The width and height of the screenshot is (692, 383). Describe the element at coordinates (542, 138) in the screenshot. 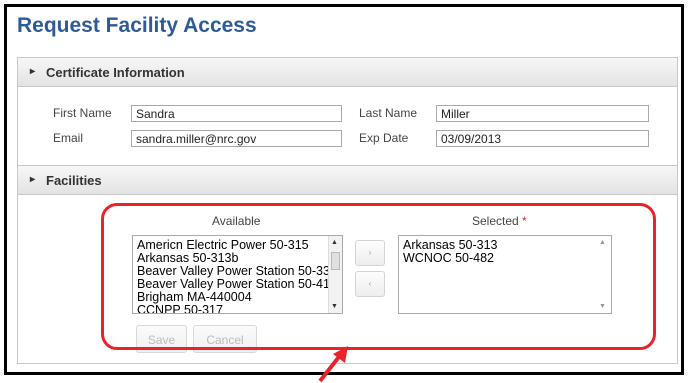

I see `exp-date-field: 03/09/2013` at that location.